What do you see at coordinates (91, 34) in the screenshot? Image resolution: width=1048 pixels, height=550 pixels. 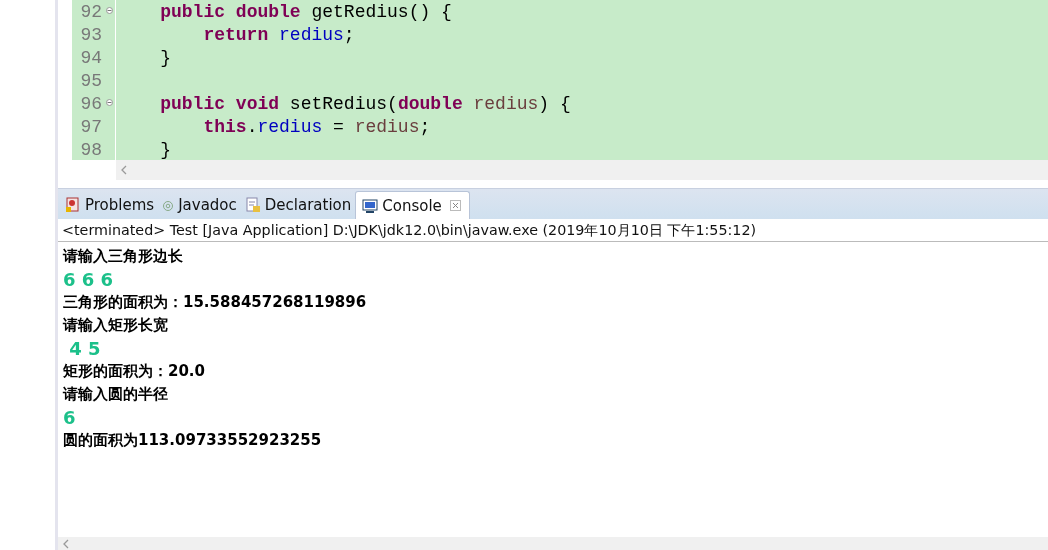 I see `line-number: 93` at bounding box center [91, 34].